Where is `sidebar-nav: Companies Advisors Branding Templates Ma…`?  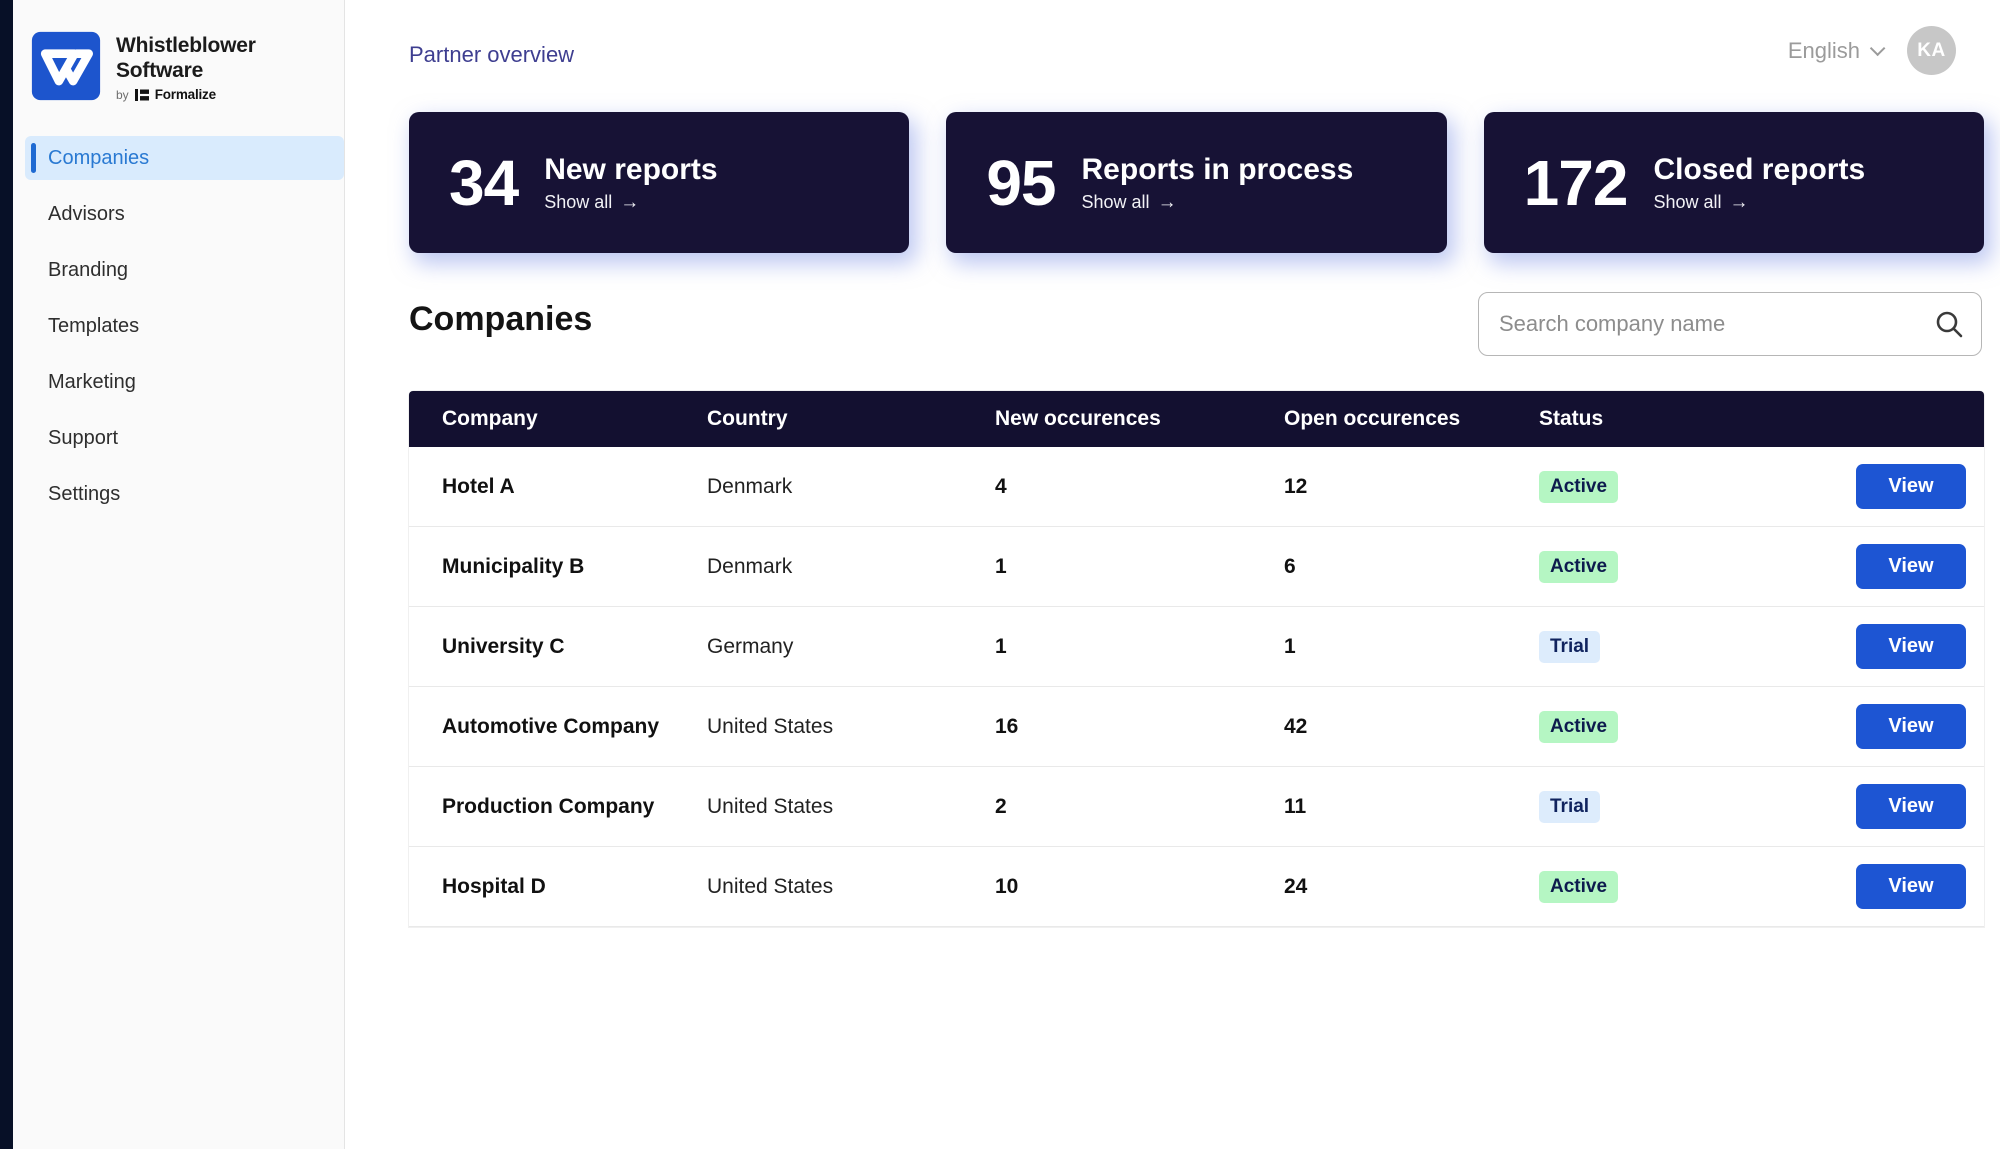
sidebar-nav: Companies Advisors Branding Templates Ma… is located at coordinates (178, 332).